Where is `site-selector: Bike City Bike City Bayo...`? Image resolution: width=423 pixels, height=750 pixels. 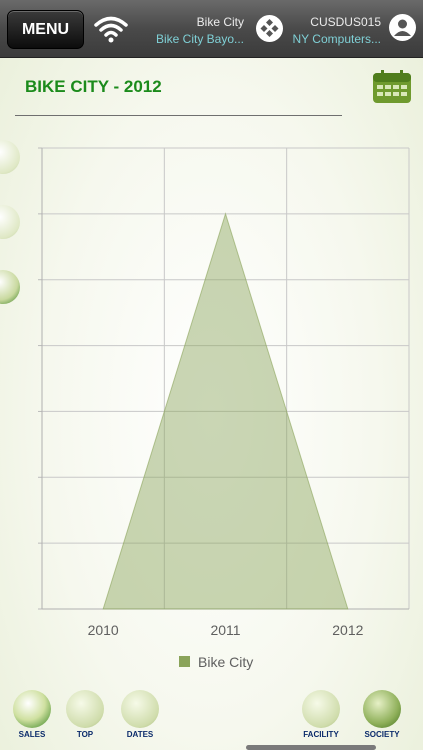 site-selector: Bike City Bike City Bayo... is located at coordinates (192, 30).